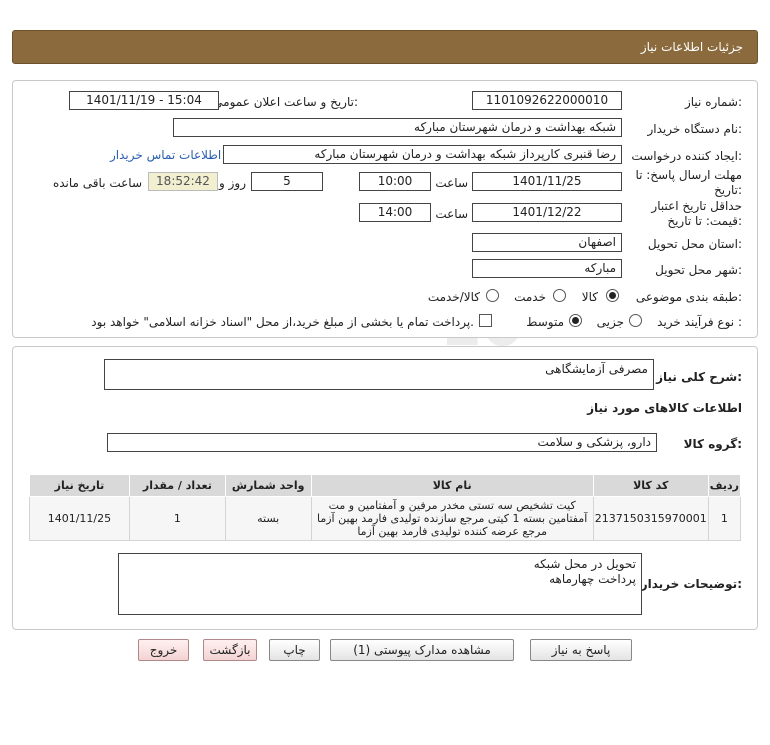  Describe the element at coordinates (97, 183) in the screenshot. I see `remaining-time-label: ساعت باقی مانده` at that location.